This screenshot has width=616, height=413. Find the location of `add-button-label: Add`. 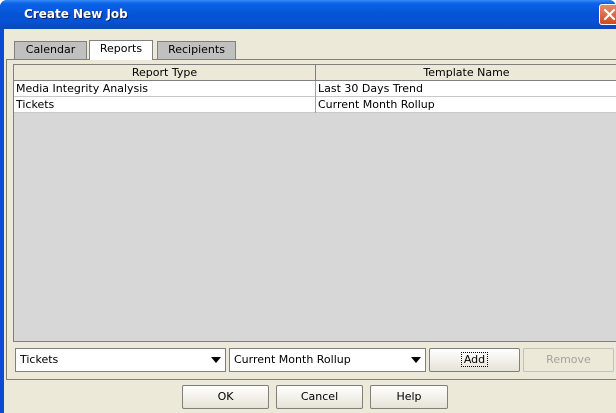

add-button-label: Add is located at coordinates (474, 359).